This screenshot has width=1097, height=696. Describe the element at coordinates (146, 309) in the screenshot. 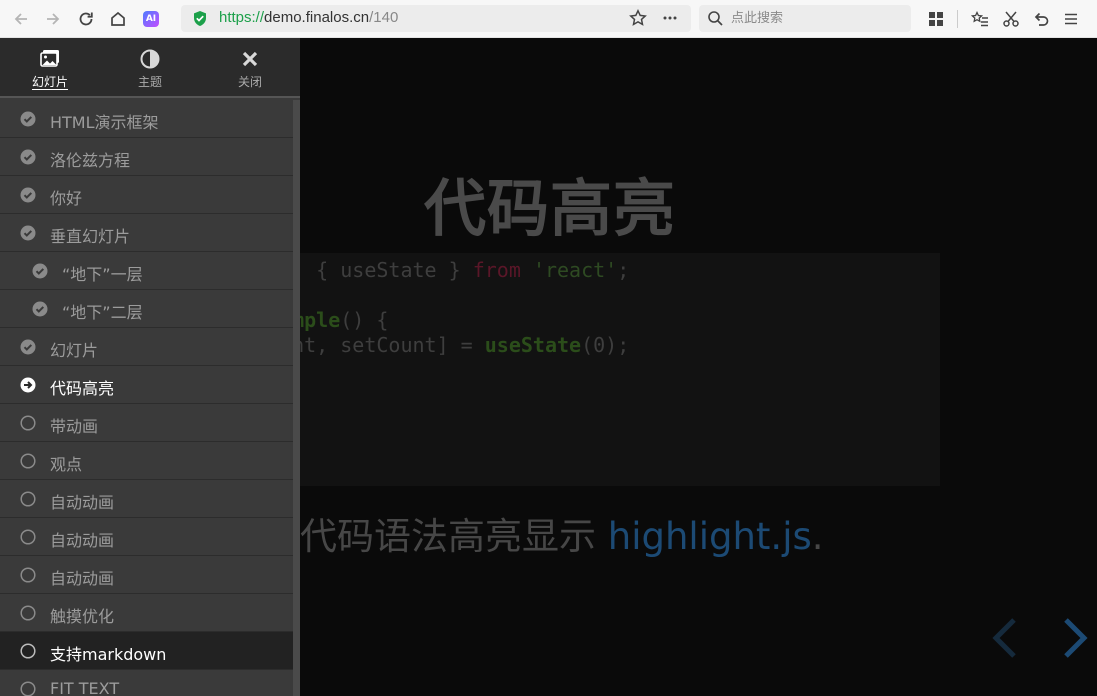

I see `menu-item: “地下”二层` at that location.